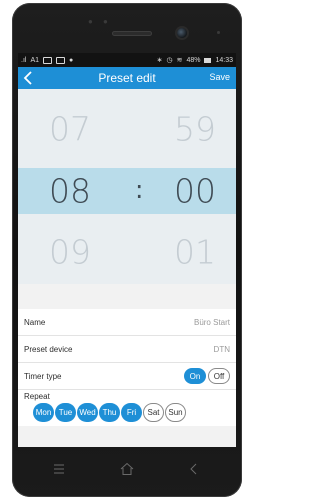 The image size is (320, 500). Describe the element at coordinates (127, 29) in the screenshot. I see `phone-top-bezel: ● ●` at that location.